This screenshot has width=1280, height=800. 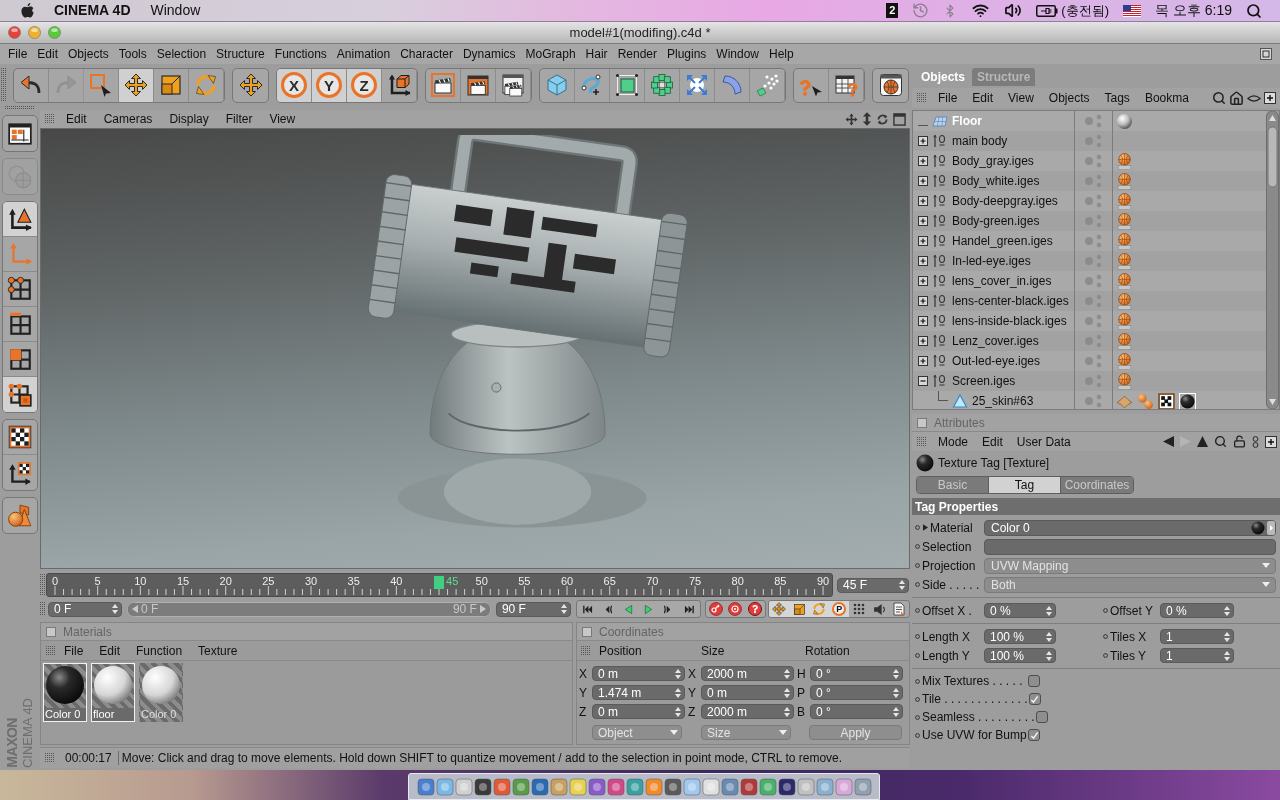 What do you see at coordinates (996, 221) in the screenshot?
I see `object-name: Body-green.iges` at bounding box center [996, 221].